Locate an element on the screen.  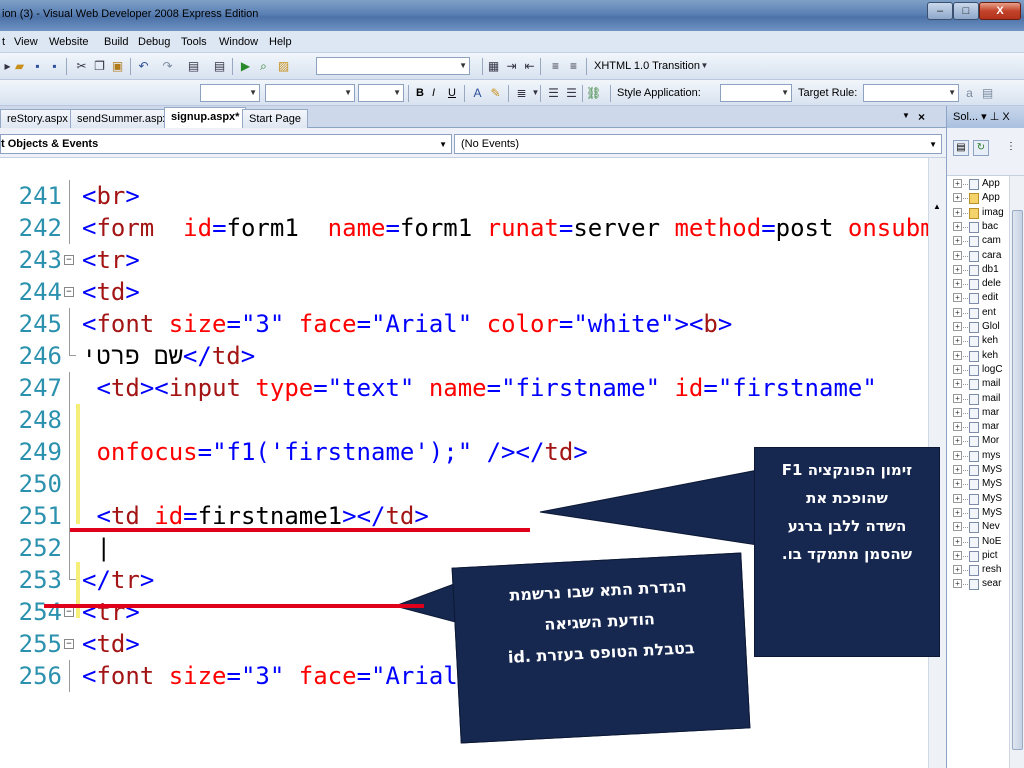
tree-item: + dele is located at coordinates (978, 285).